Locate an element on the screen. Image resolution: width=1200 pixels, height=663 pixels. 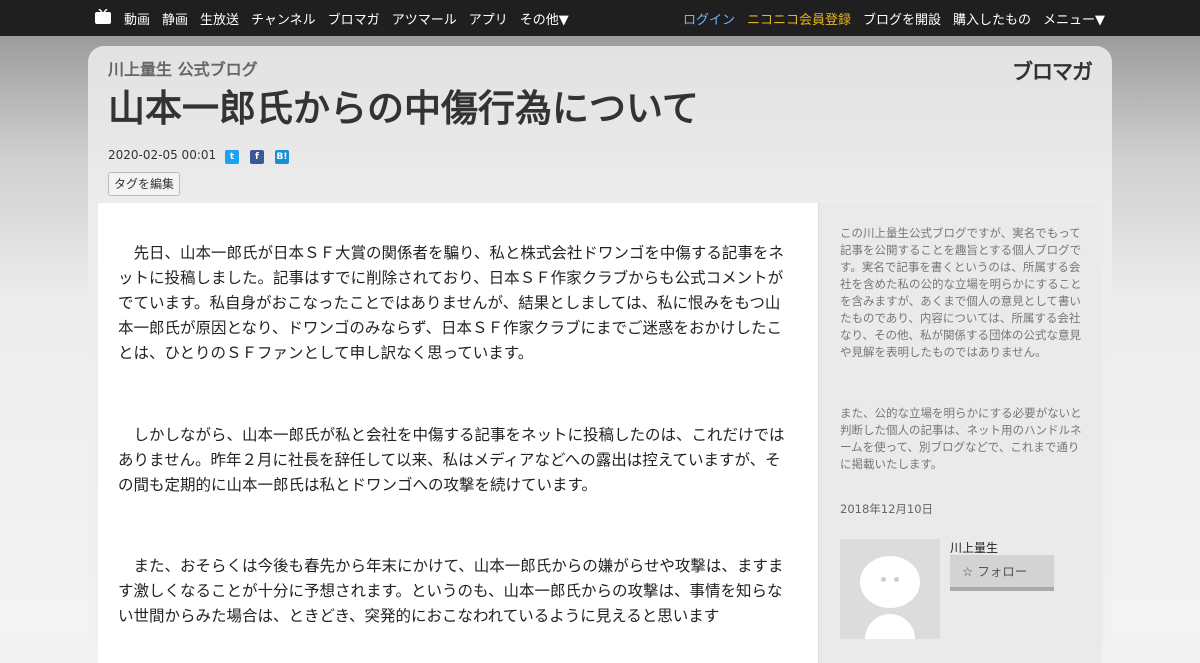
nav-item-channel: チャンネル is located at coordinates (283, 18).